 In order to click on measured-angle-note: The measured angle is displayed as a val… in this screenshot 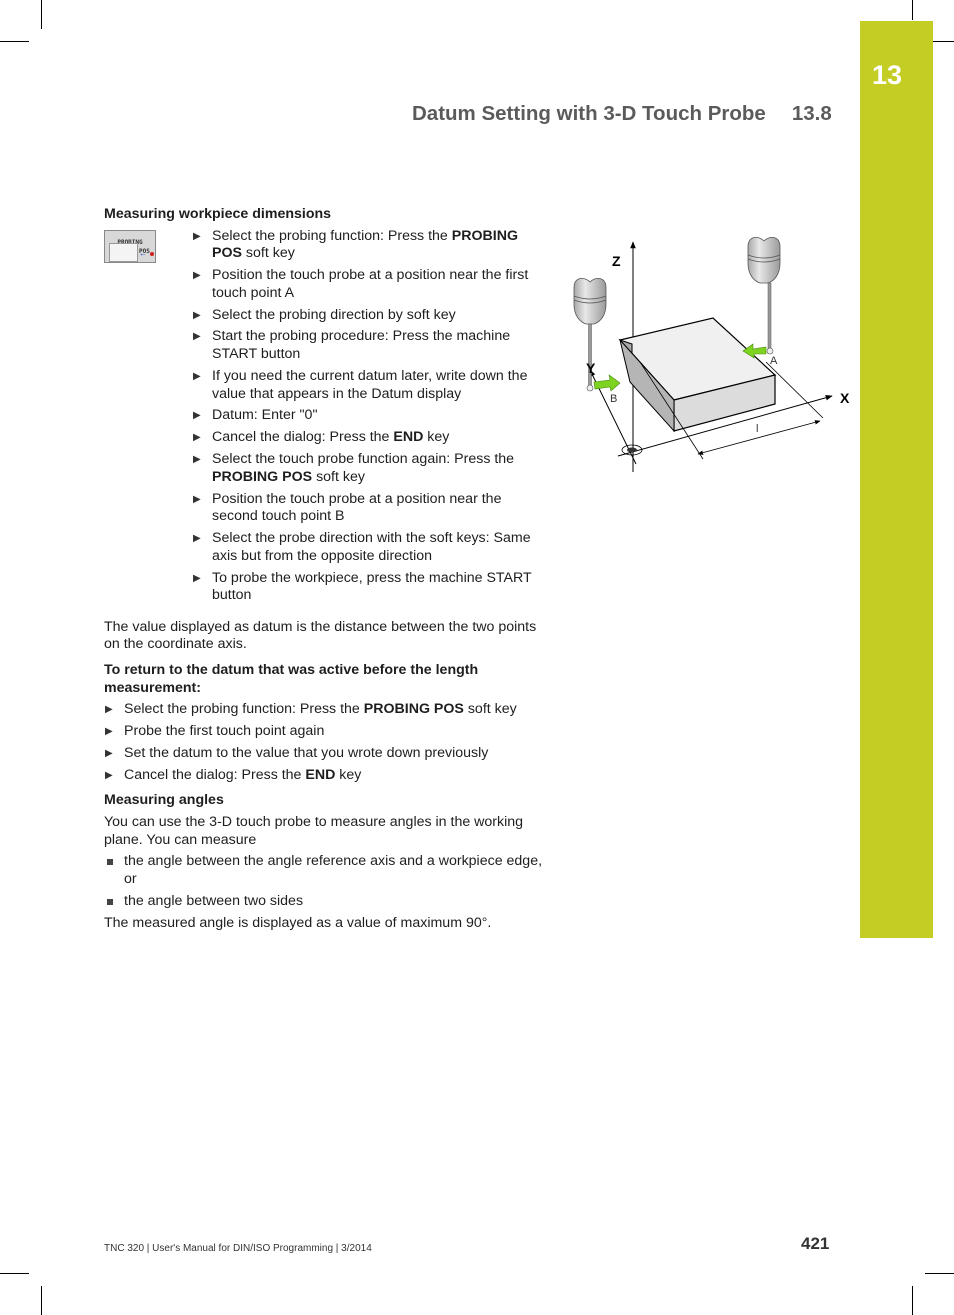, I will do `click(298, 922)`.